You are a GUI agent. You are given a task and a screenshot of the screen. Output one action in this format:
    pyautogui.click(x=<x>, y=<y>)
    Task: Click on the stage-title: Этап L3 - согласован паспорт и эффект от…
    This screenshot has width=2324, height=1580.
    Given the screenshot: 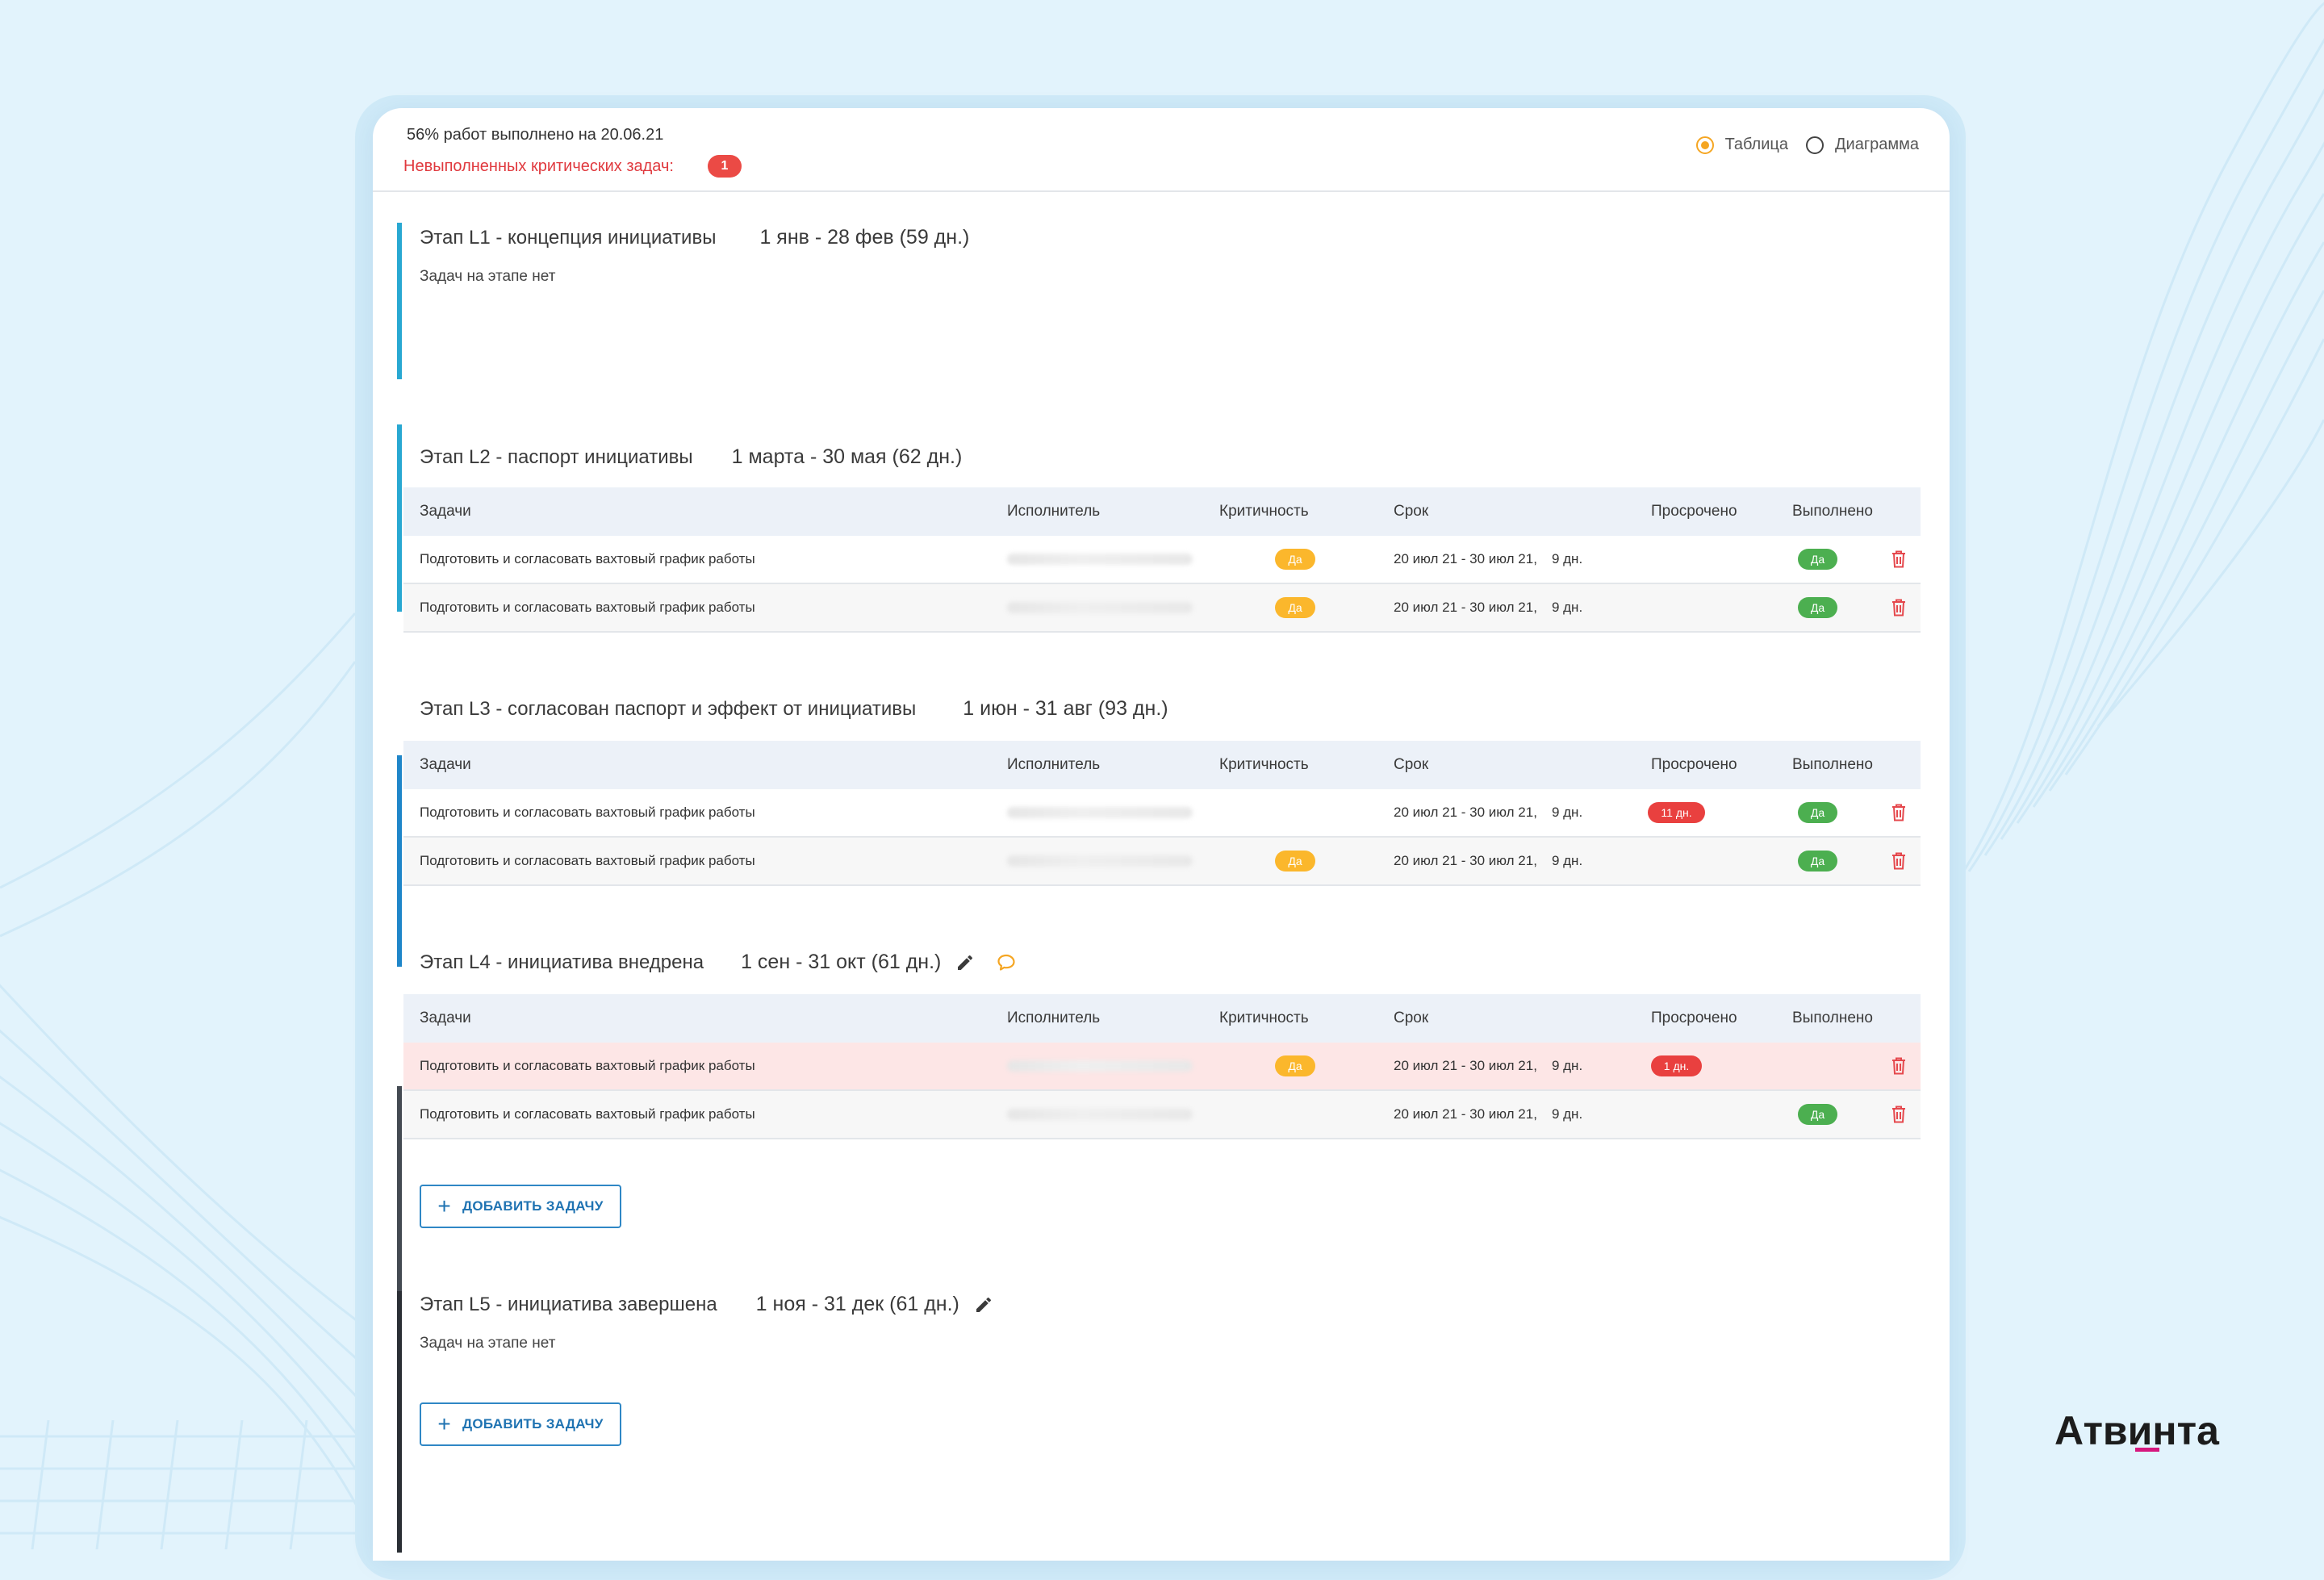 What is the action you would take?
    pyautogui.click(x=668, y=708)
    